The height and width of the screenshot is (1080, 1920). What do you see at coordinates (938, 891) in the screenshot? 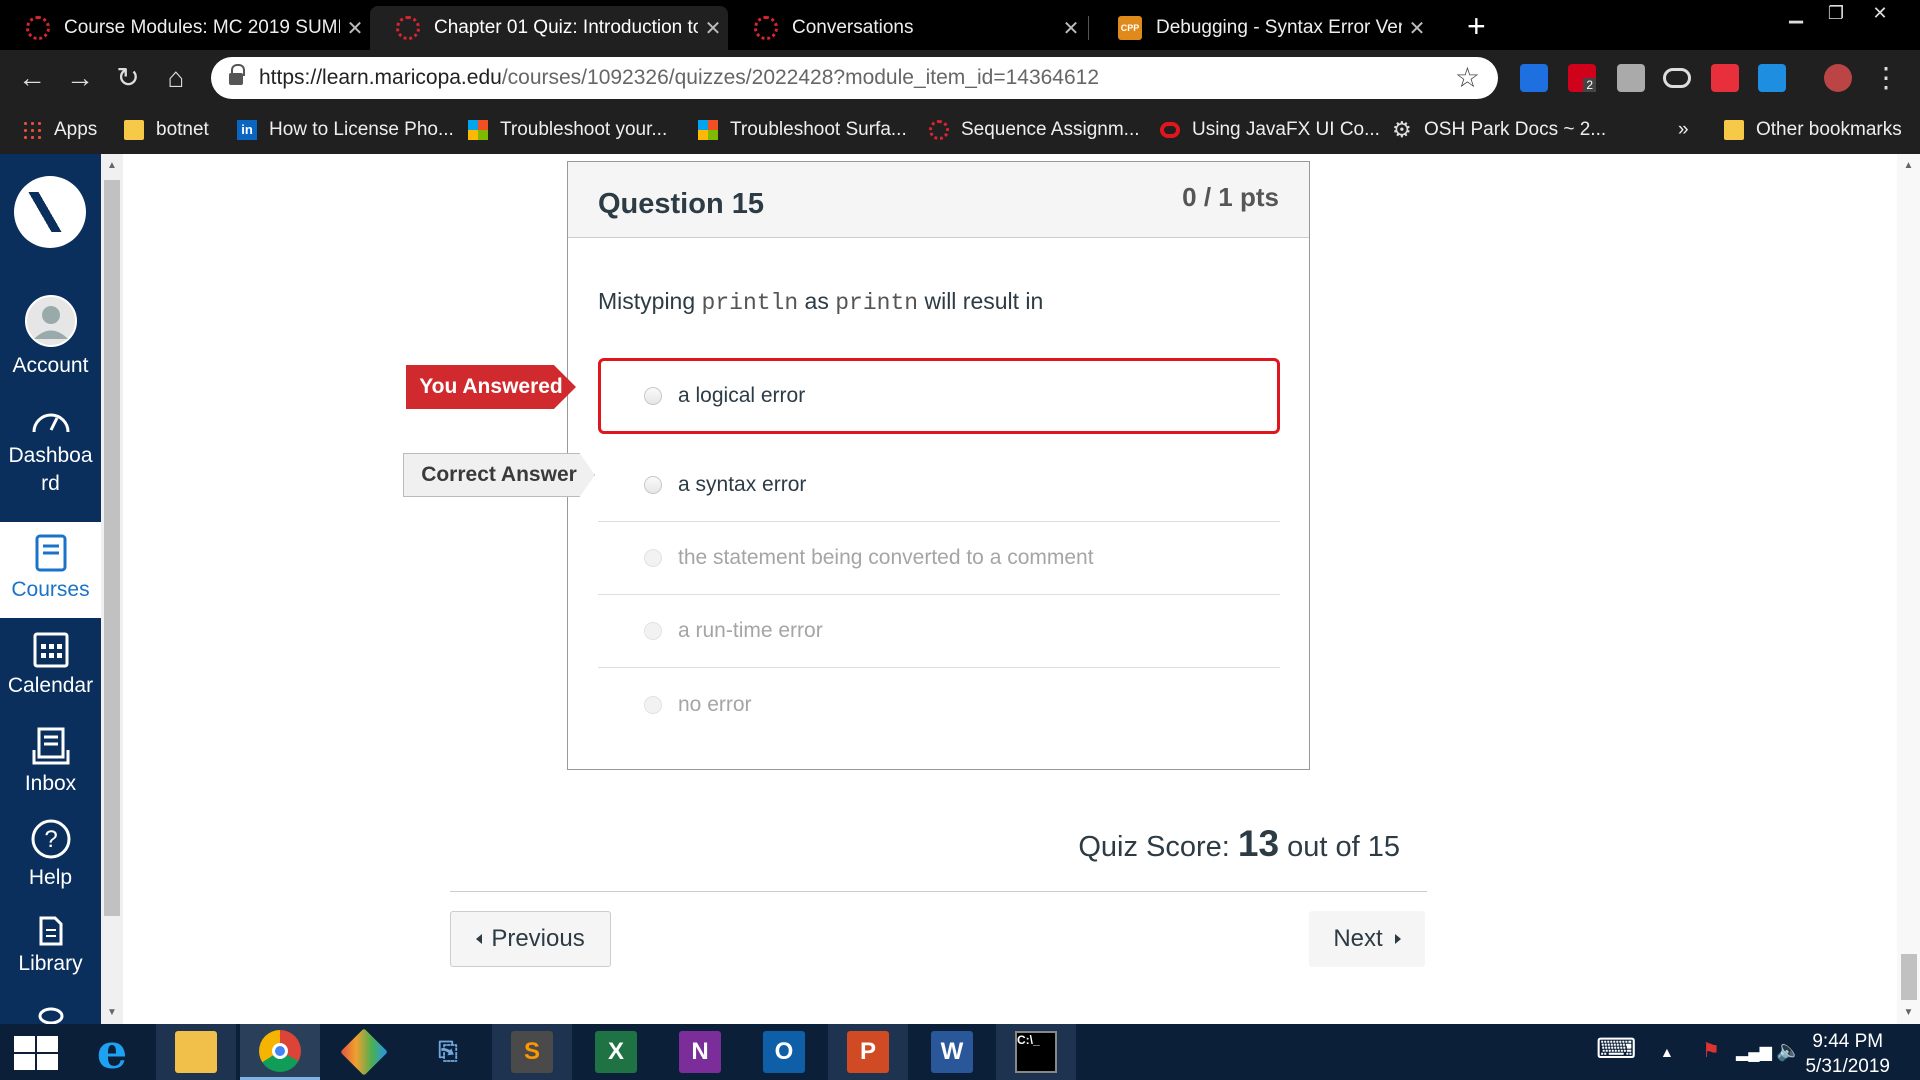
I see `divider` at bounding box center [938, 891].